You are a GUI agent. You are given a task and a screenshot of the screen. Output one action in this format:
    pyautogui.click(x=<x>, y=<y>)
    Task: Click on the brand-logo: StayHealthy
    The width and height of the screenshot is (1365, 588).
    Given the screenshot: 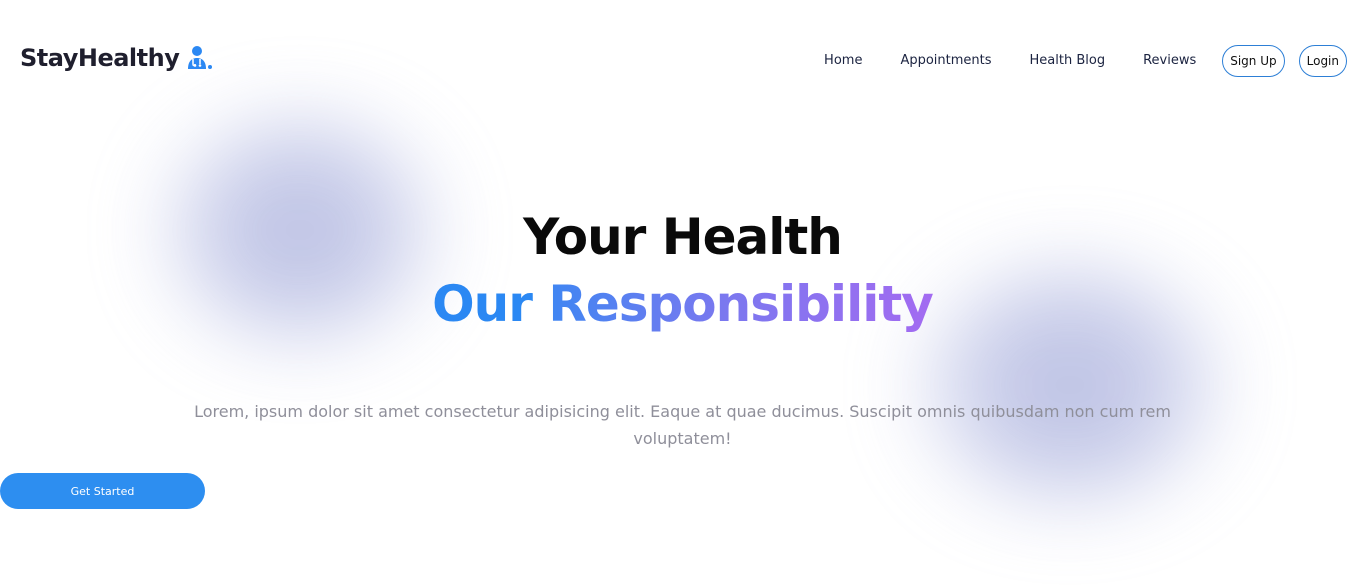 What is the action you would take?
    pyautogui.click(x=116, y=58)
    